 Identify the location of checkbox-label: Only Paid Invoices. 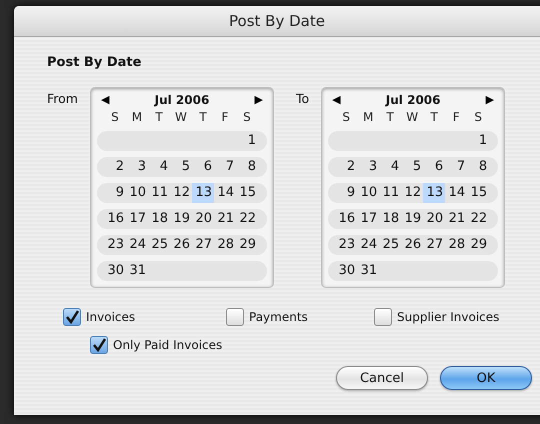
(167, 345).